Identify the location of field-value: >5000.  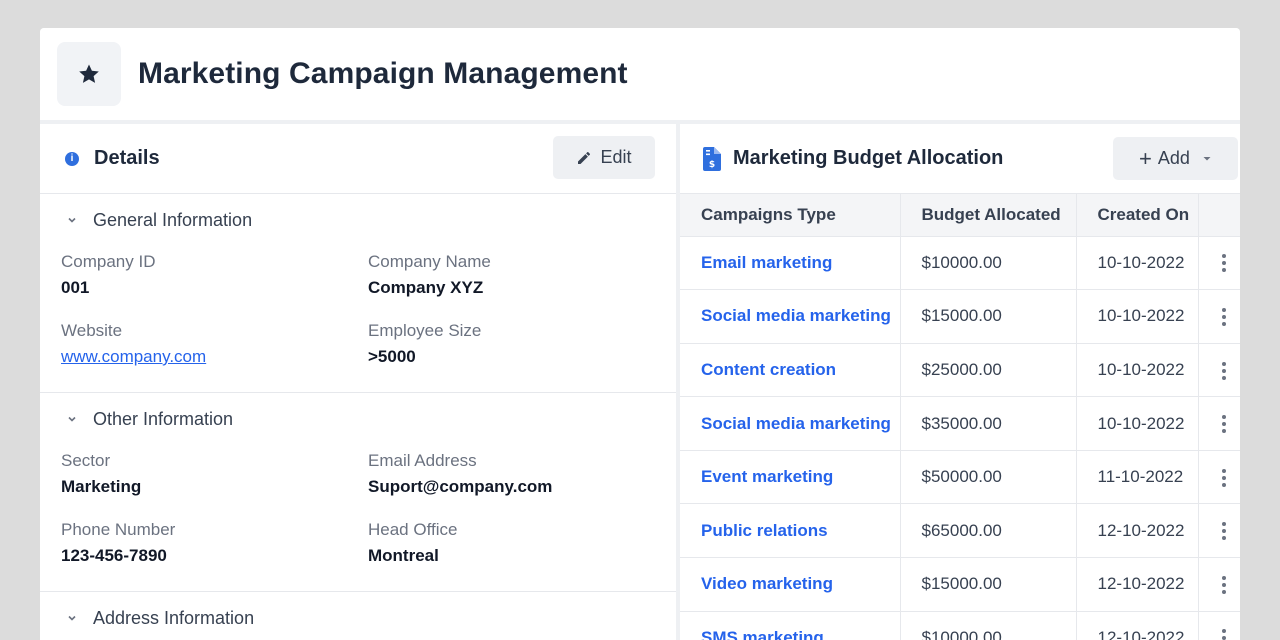
(392, 356).